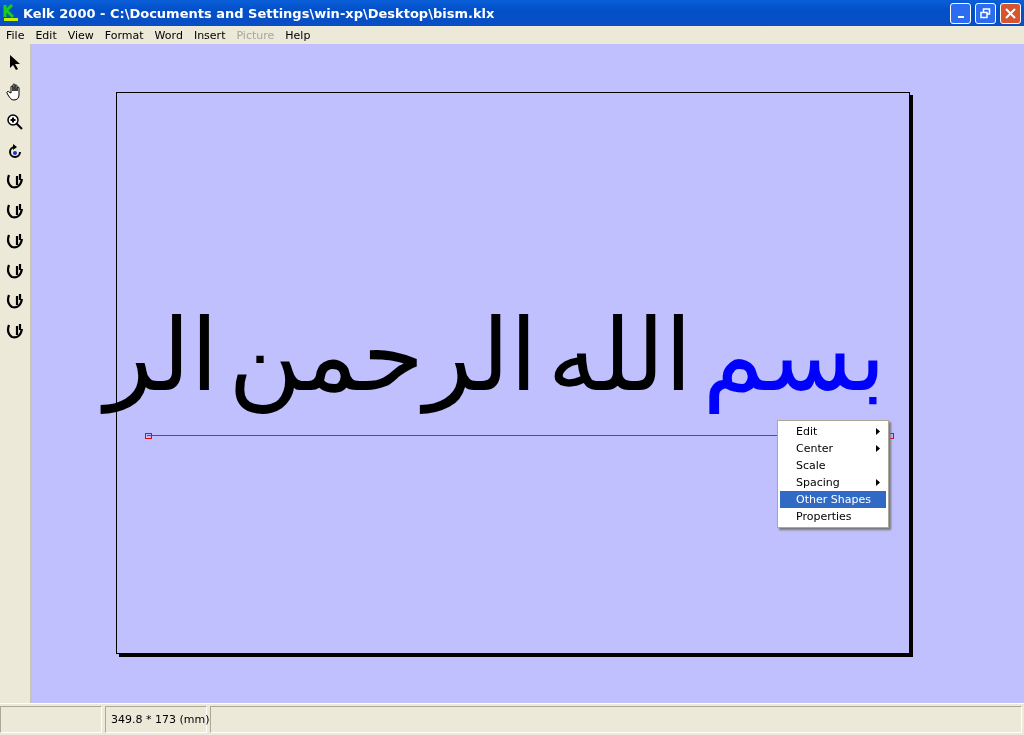 Image resolution: width=1024 pixels, height=735 pixels. Describe the element at coordinates (833, 431) in the screenshot. I see `context-menu-item: Edit` at that location.